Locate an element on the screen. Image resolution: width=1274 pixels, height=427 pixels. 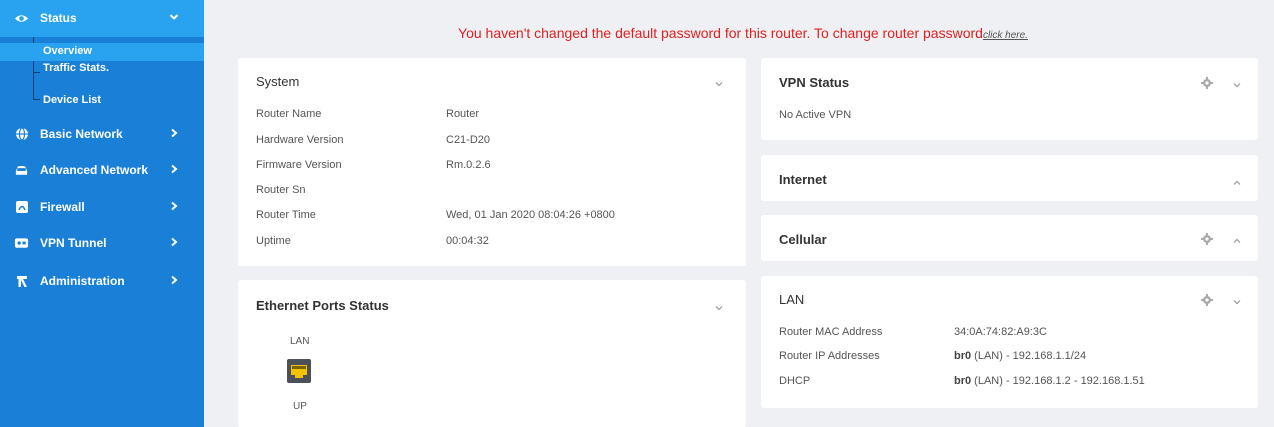
port-label: LAN is located at coordinates (300, 341).